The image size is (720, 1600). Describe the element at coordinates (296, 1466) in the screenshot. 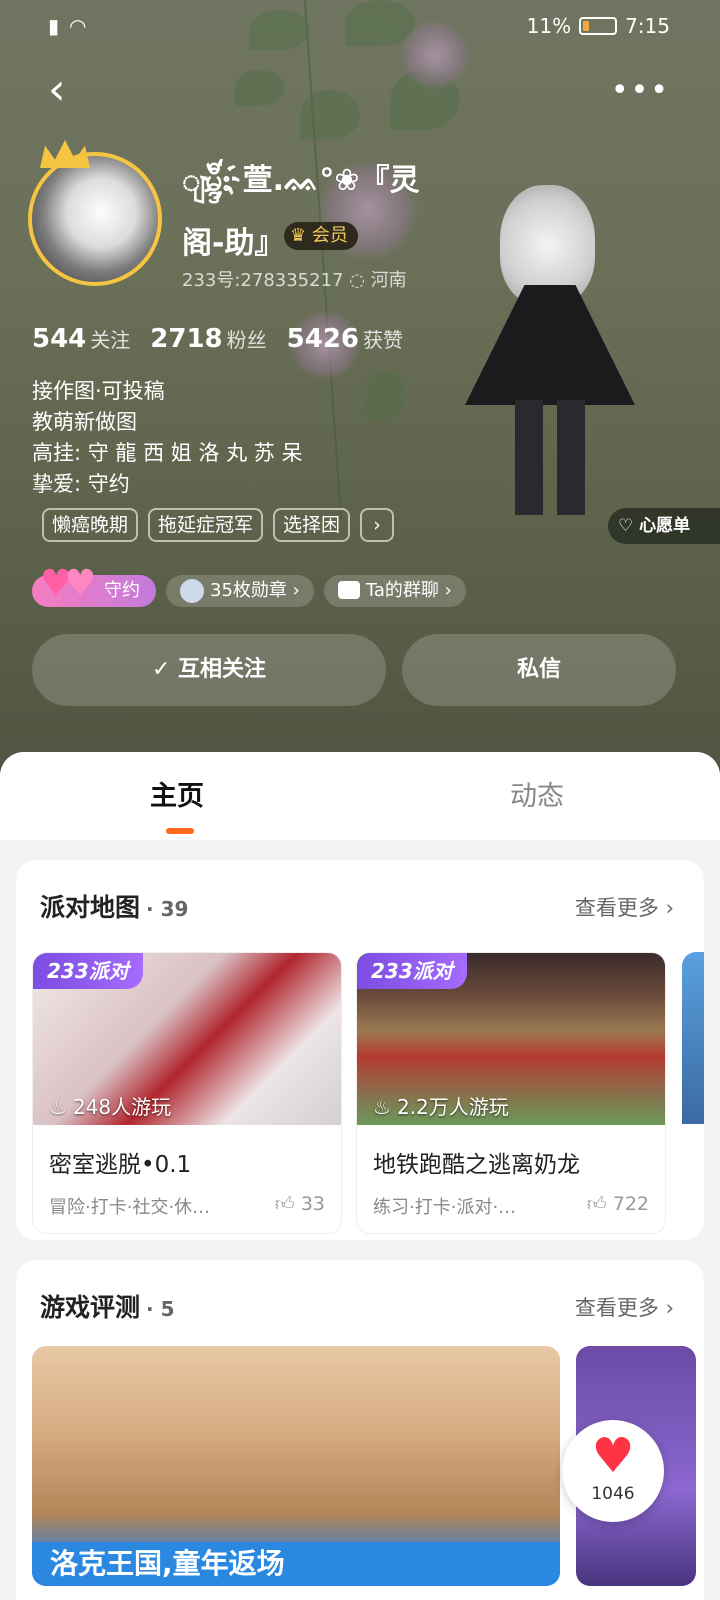

I see `review-card: 洛克王国,童年返场` at that location.